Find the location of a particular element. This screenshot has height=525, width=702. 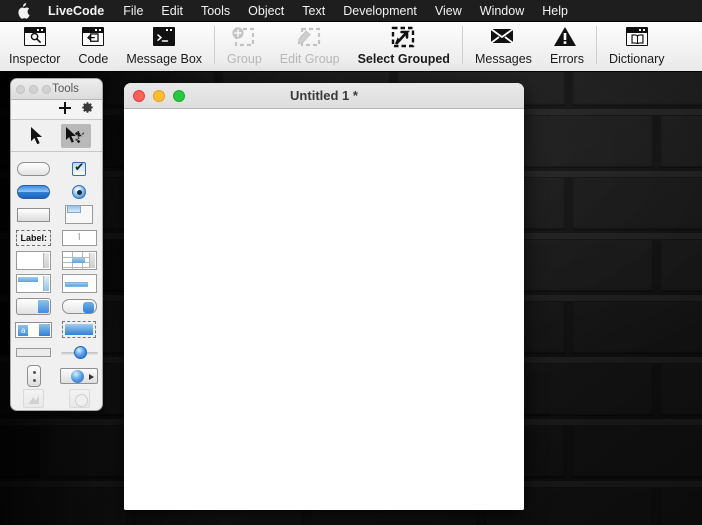

toolbar-button-errors: Errors is located at coordinates (567, 46).